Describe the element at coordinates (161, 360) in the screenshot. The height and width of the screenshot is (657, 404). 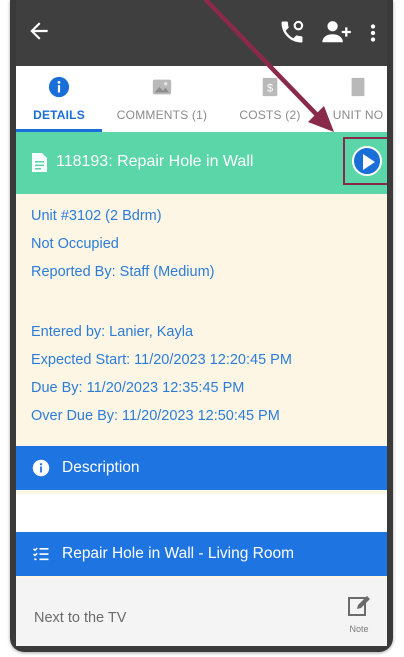
I see `expected-start: Expected Start: 11/20/2023 12:20:45 PM` at that location.